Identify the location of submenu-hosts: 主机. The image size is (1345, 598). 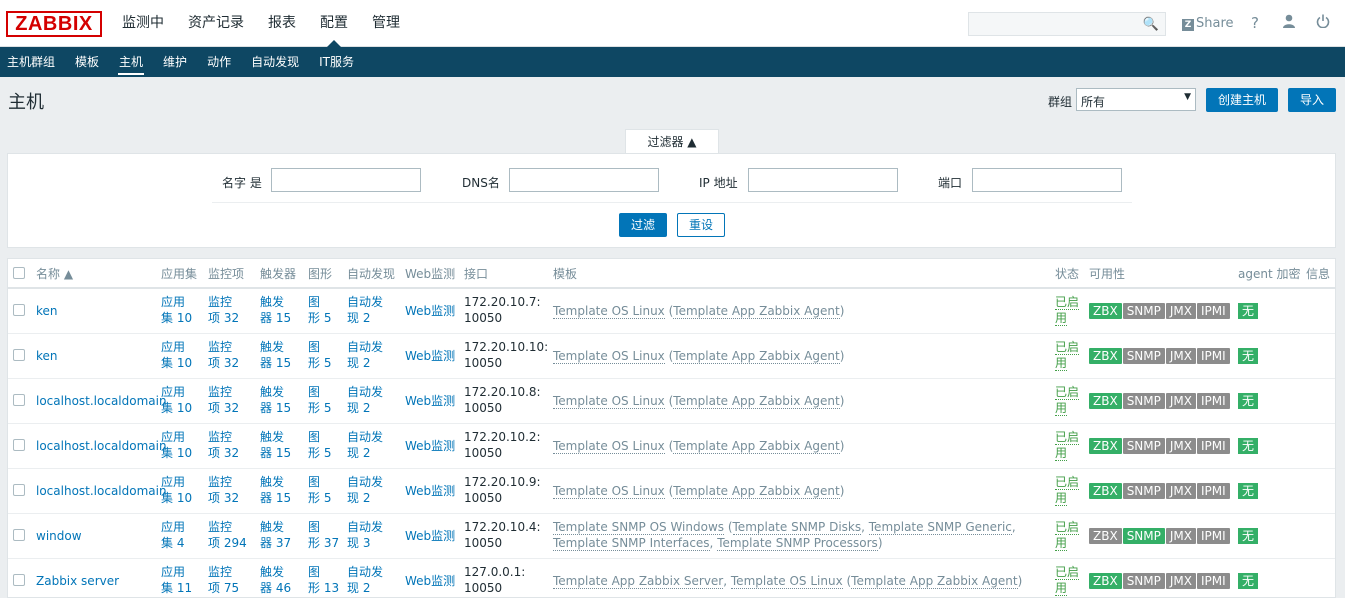
(131, 62).